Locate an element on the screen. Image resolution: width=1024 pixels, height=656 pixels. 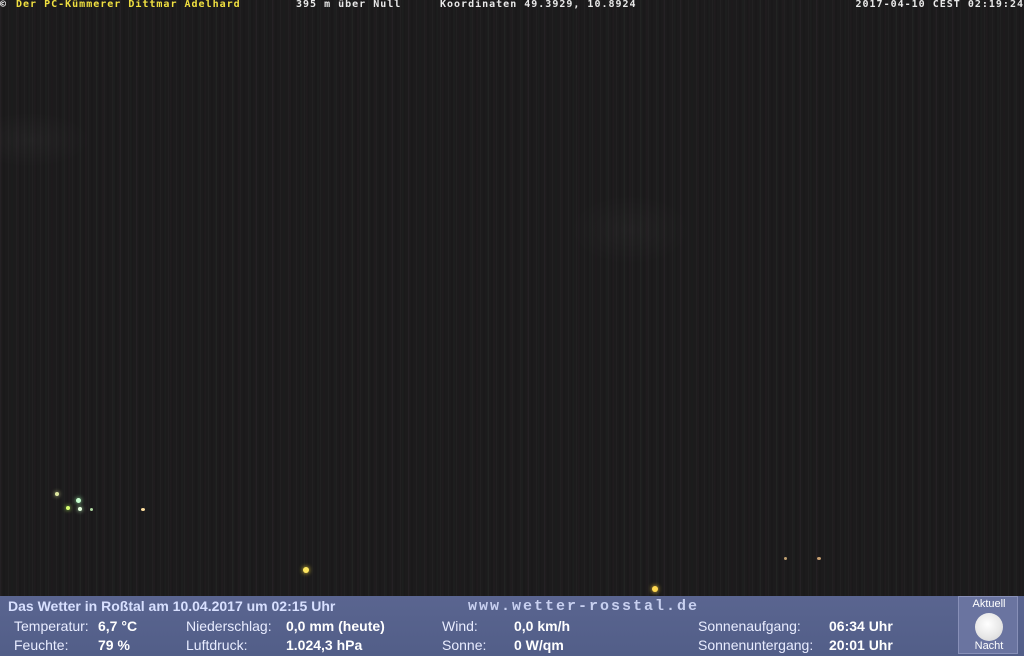
altitude-text: 395 m über Null is located at coordinates (349, 5).